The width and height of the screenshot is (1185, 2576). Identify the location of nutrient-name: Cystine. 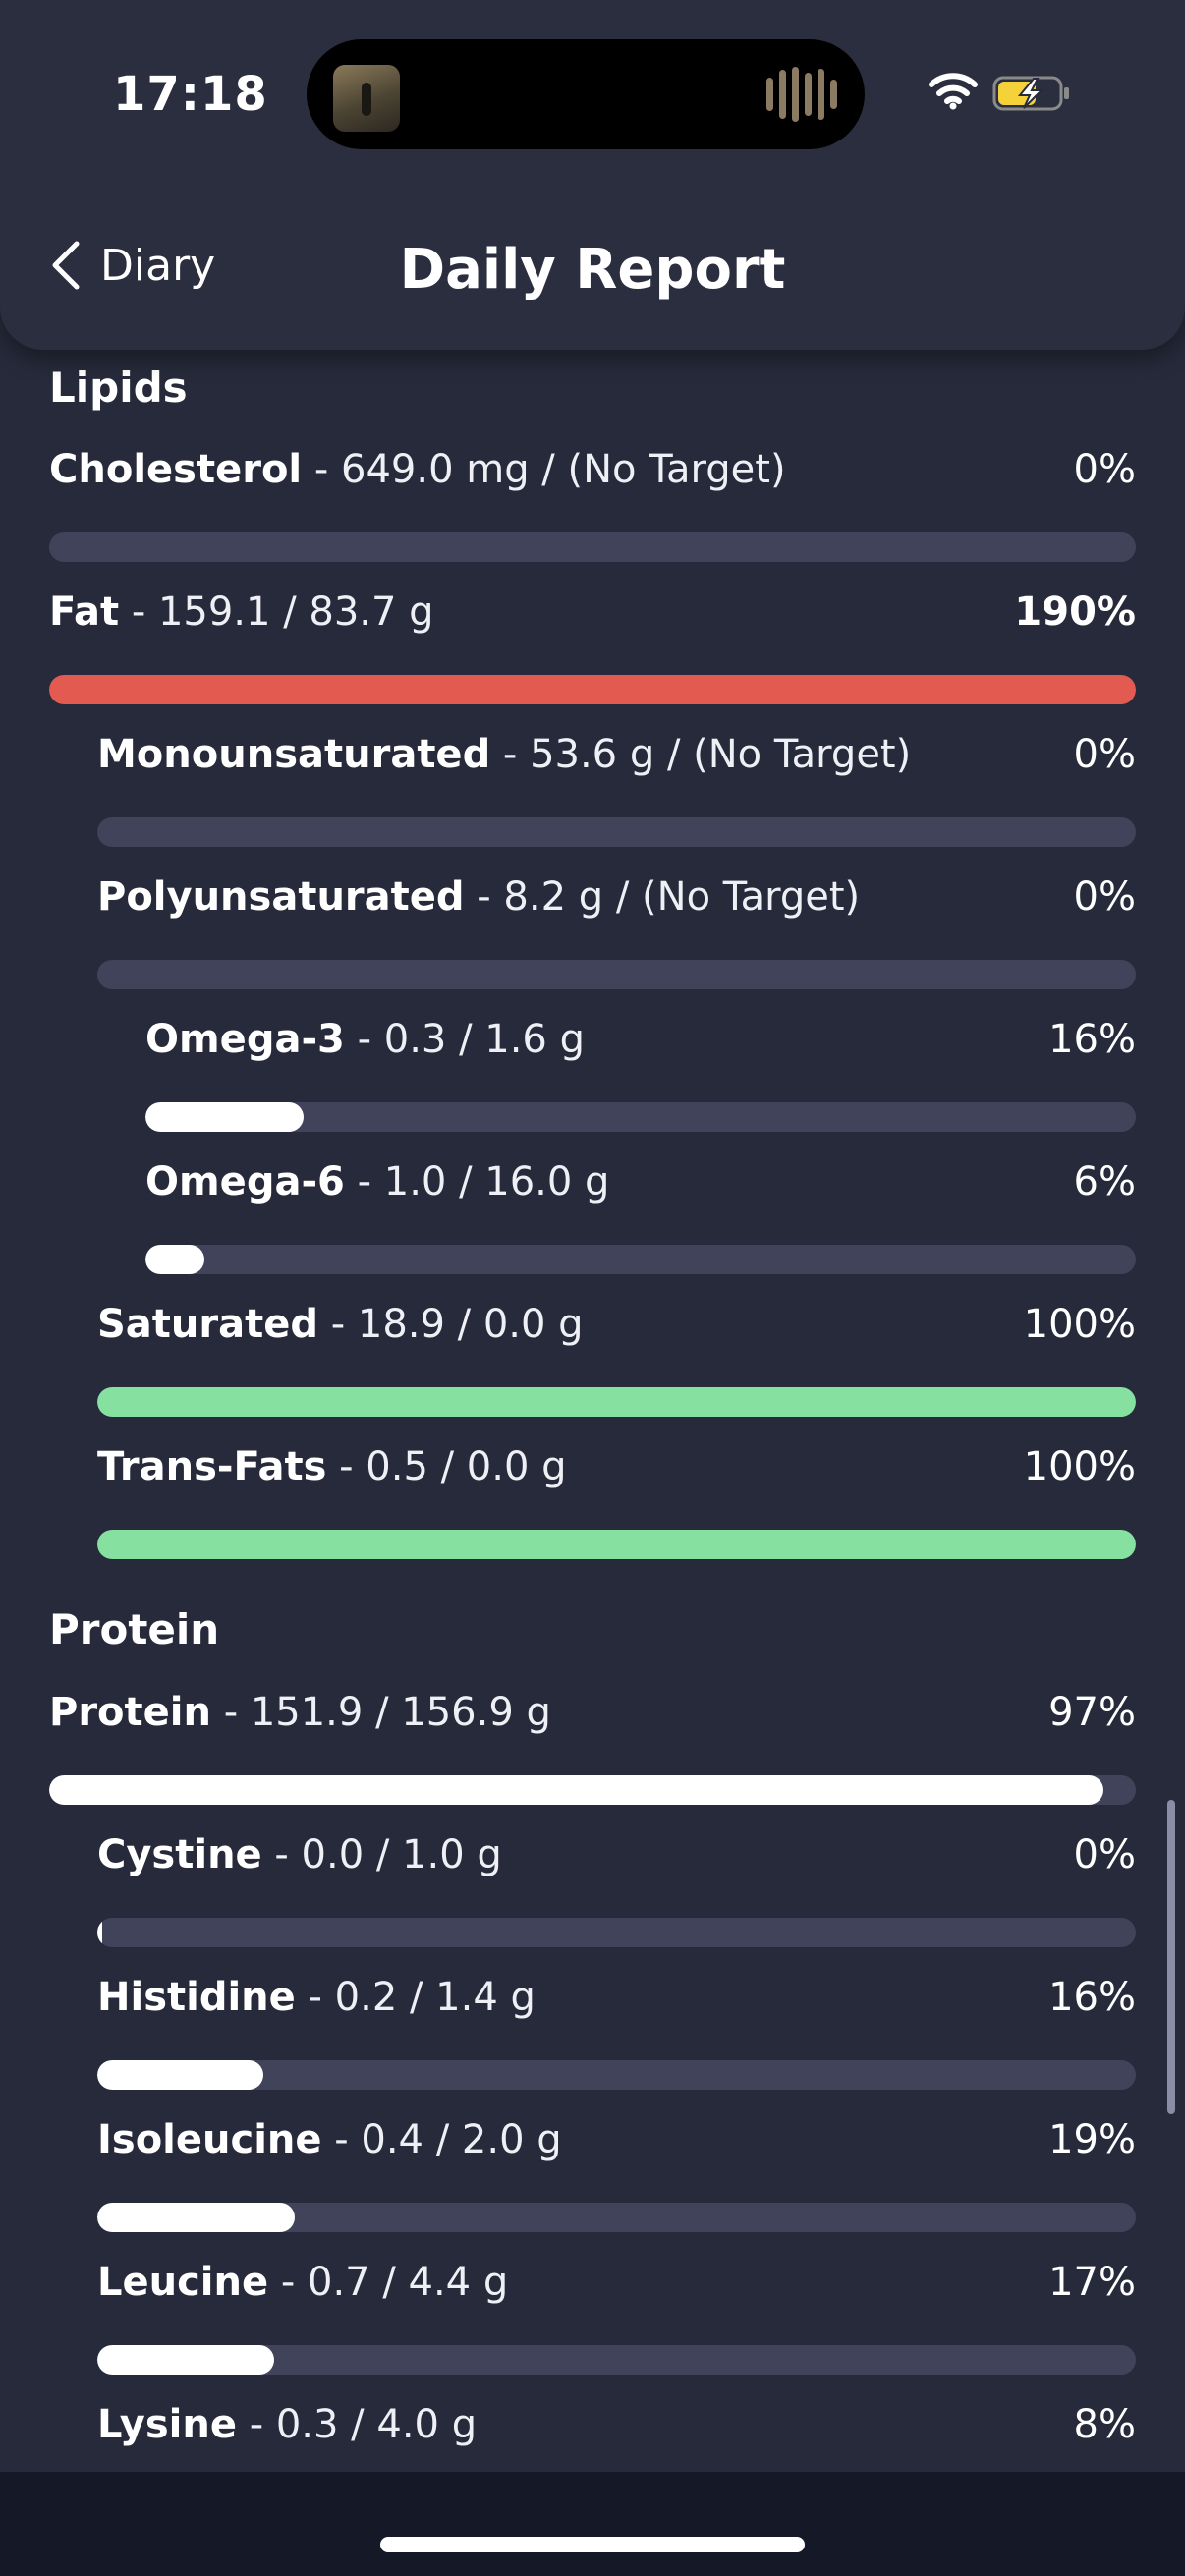
(180, 1854).